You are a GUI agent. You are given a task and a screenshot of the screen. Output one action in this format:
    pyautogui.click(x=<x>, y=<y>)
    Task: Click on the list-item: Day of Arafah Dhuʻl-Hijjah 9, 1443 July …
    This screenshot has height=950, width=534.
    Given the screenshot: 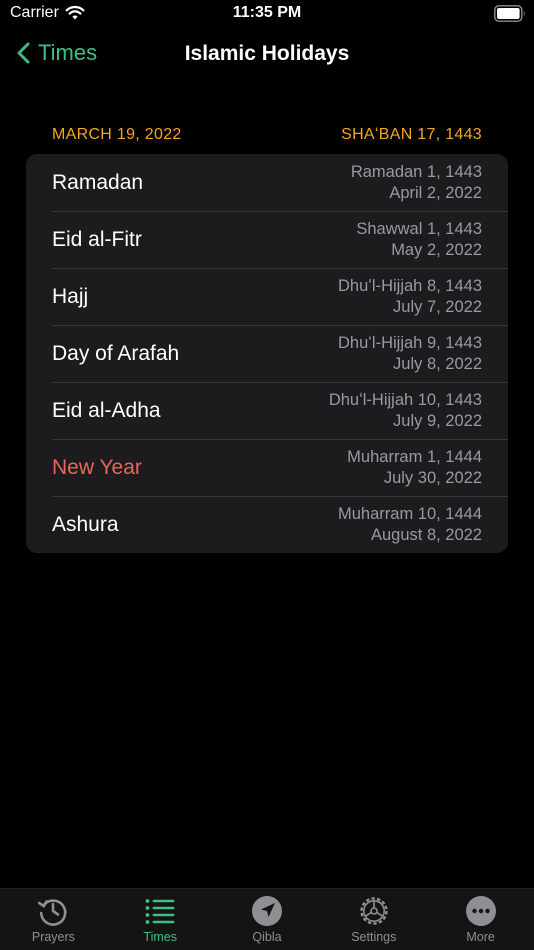 What is the action you would take?
    pyautogui.click(x=267, y=353)
    